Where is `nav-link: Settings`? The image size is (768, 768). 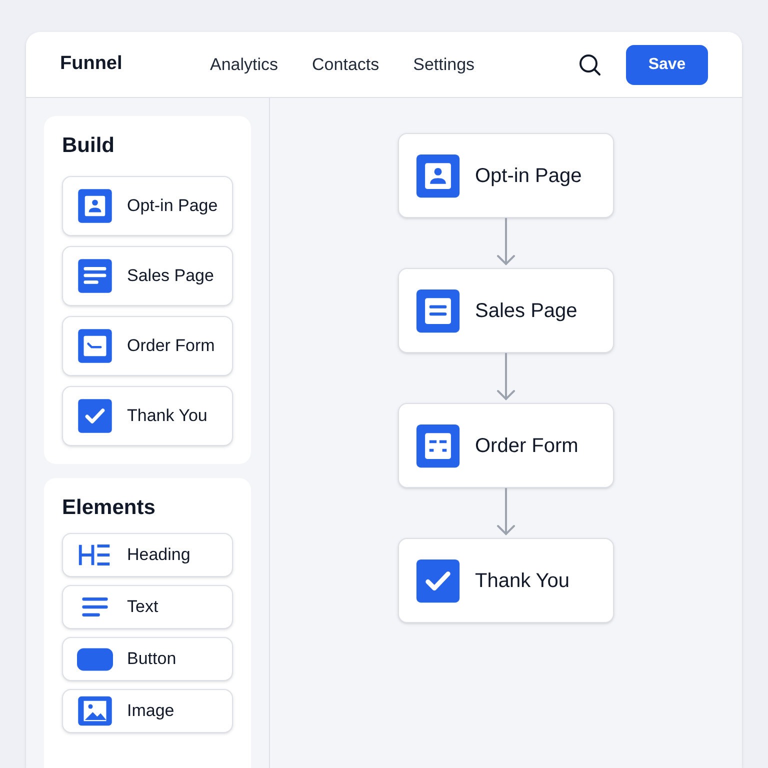
nav-link: Settings is located at coordinates (444, 65).